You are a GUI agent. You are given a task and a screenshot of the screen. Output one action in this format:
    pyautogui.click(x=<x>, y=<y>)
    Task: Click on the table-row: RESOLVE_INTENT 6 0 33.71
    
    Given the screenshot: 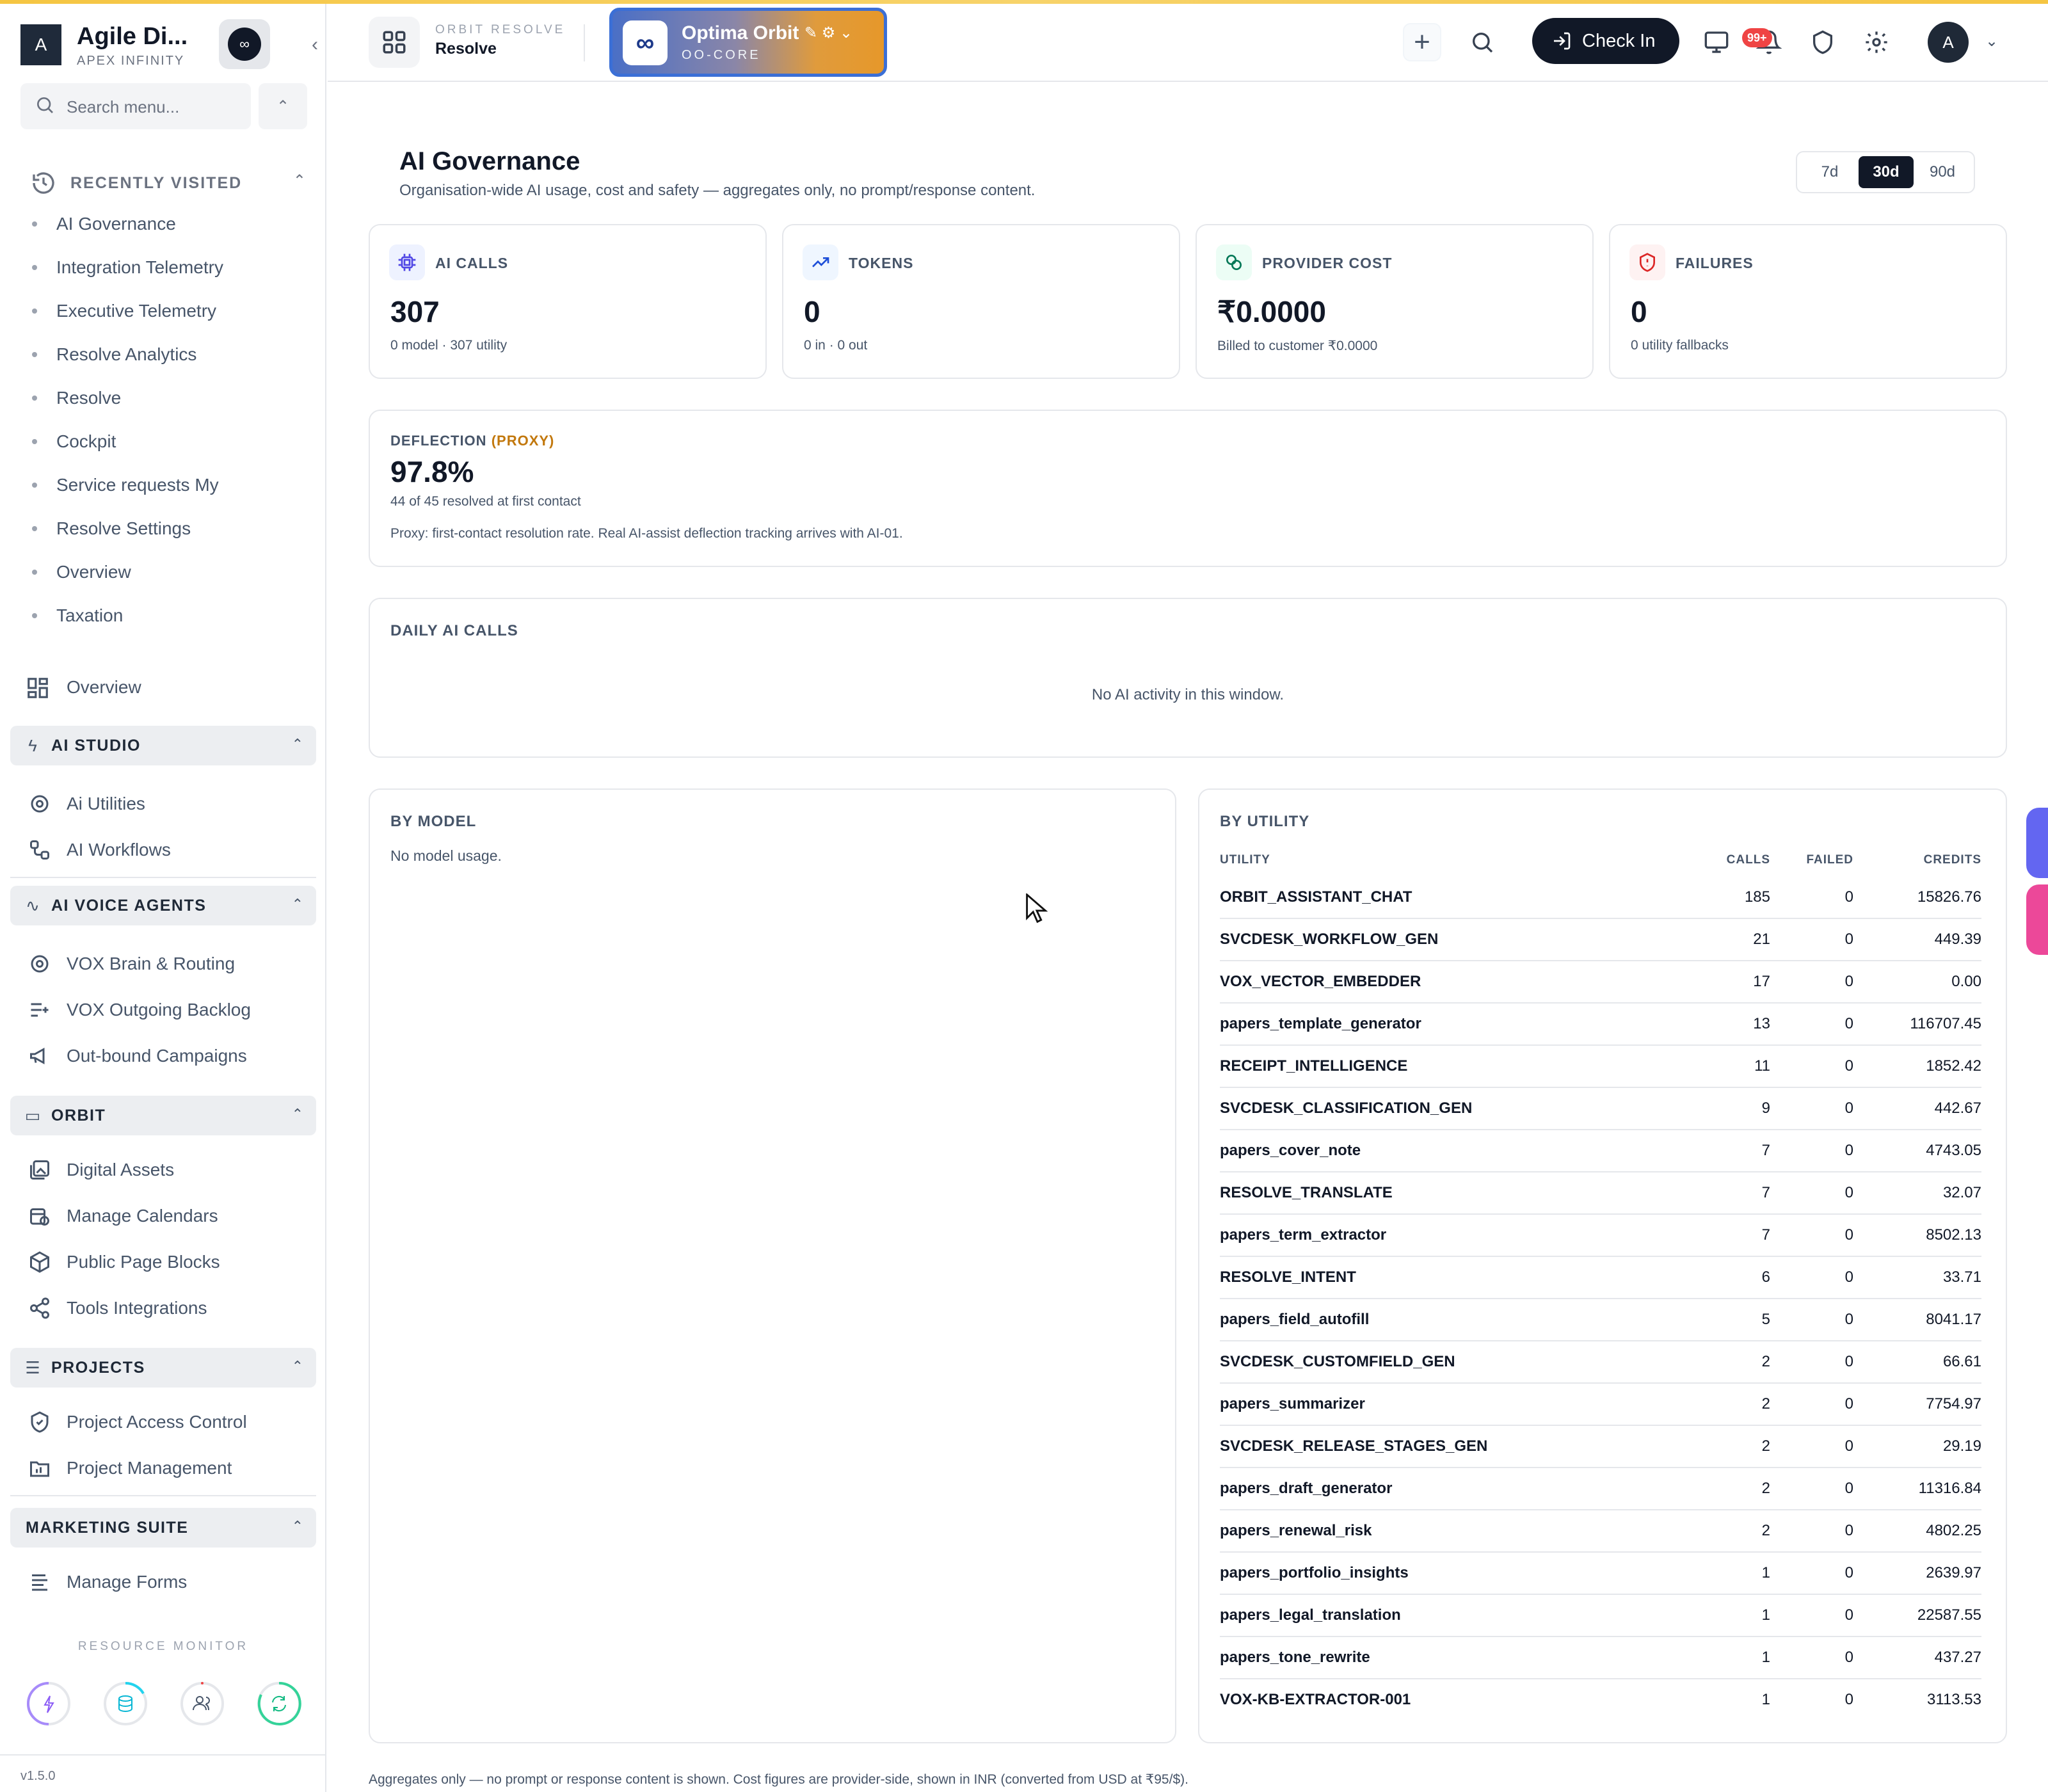 What is the action you would take?
    pyautogui.click(x=1600, y=1278)
    